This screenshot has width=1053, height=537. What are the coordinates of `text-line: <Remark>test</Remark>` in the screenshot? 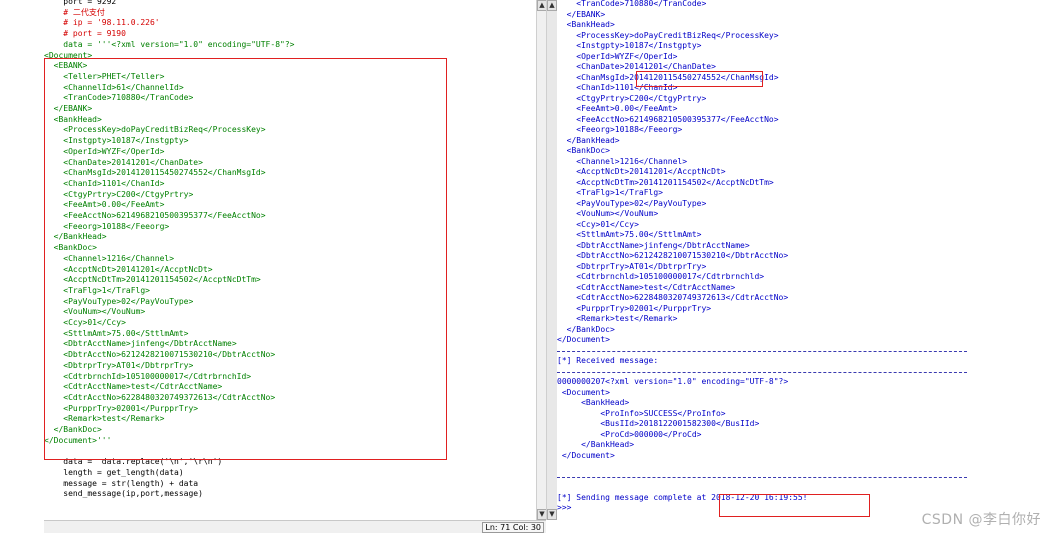 It's located at (617, 318).